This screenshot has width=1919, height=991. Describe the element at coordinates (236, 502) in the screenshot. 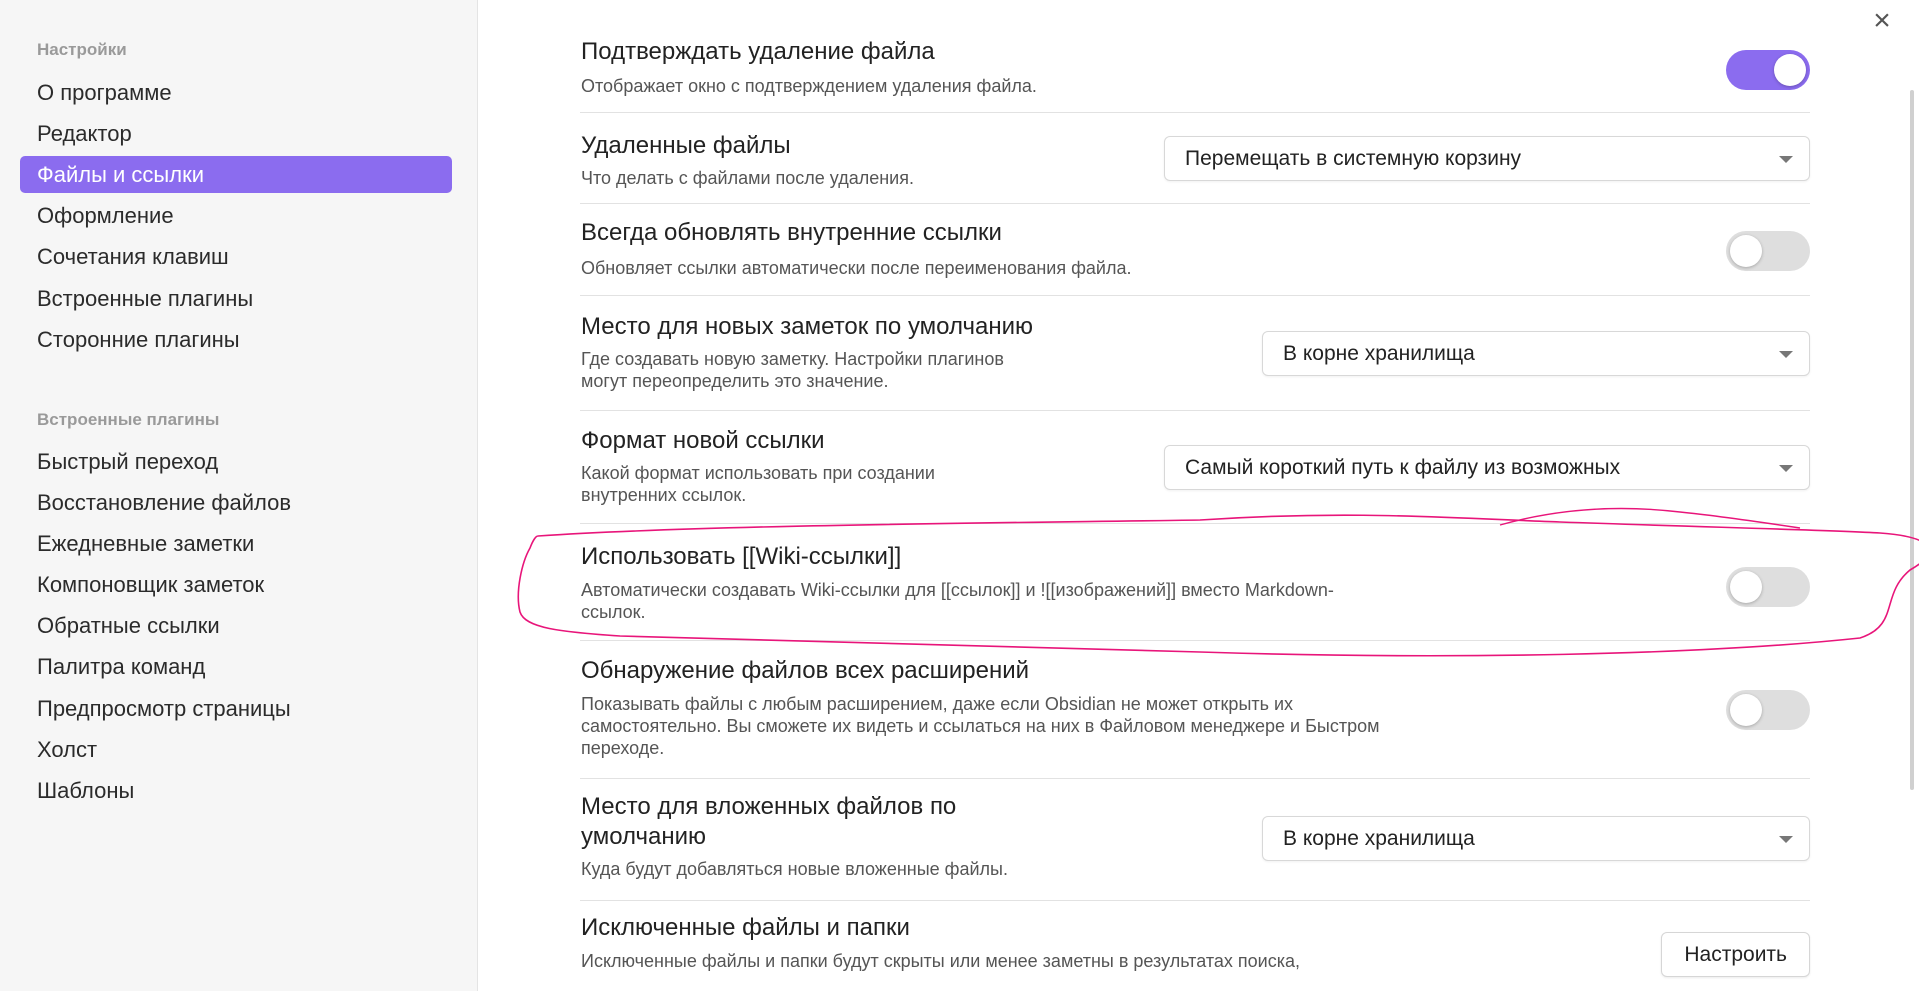

I see `sidebar-item-file-recovery: Восстановление файлов` at that location.